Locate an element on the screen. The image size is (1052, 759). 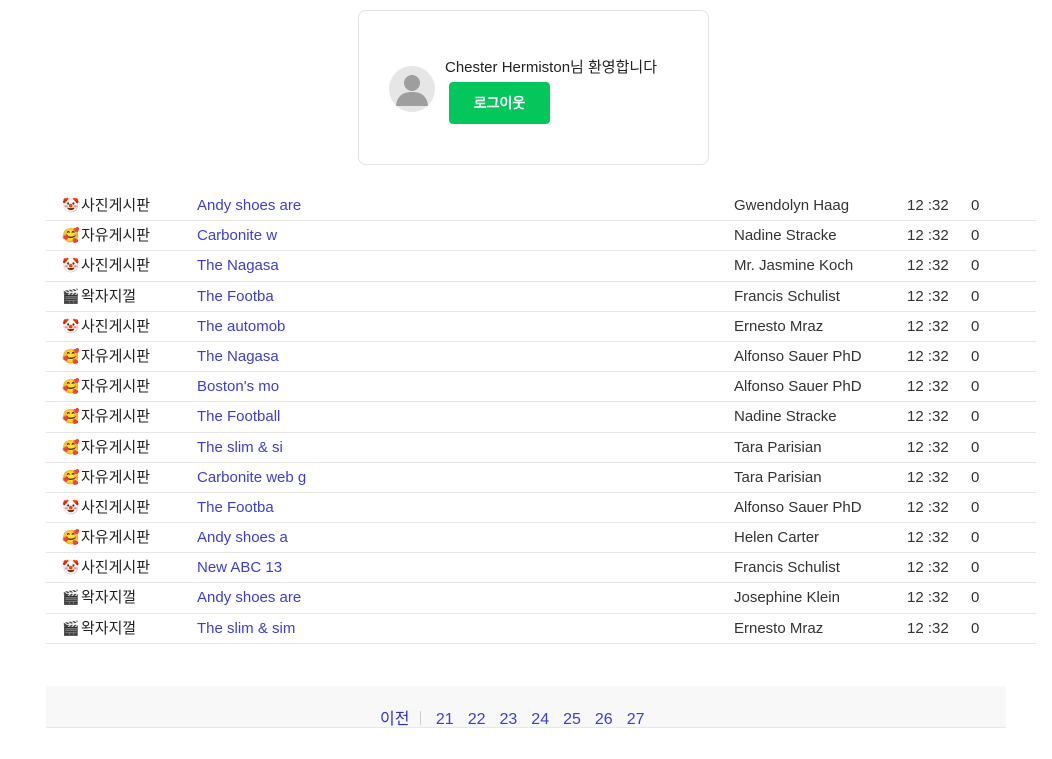
page-link: 23 is located at coordinates (509, 719).